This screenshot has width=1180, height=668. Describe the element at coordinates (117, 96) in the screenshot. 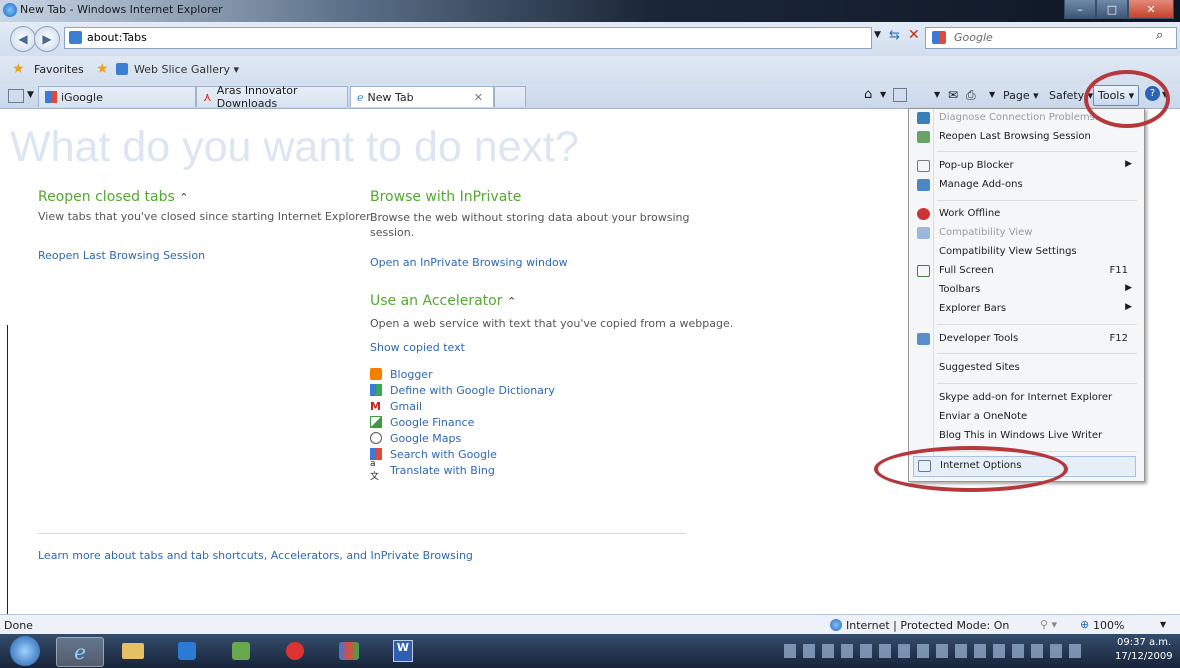

I see `tab-igoogle: iGoogle` at that location.